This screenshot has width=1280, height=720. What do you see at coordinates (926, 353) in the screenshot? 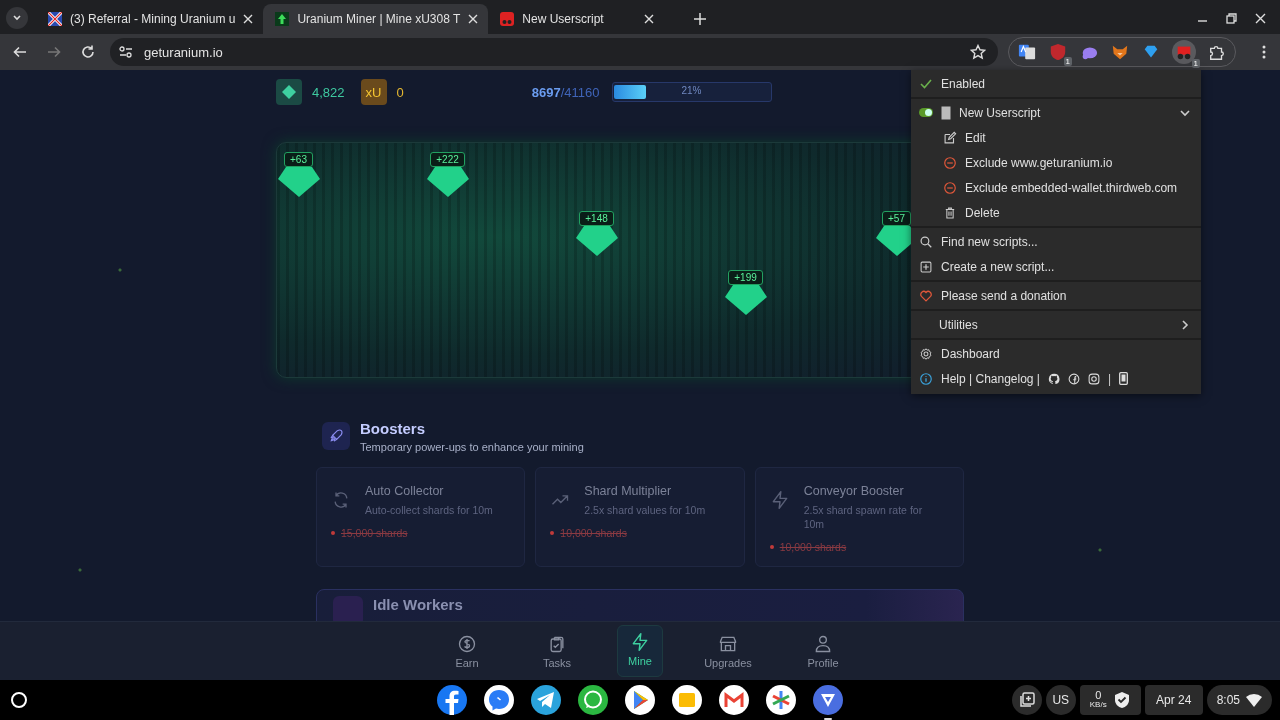
I see `settings-icon` at bounding box center [926, 353].